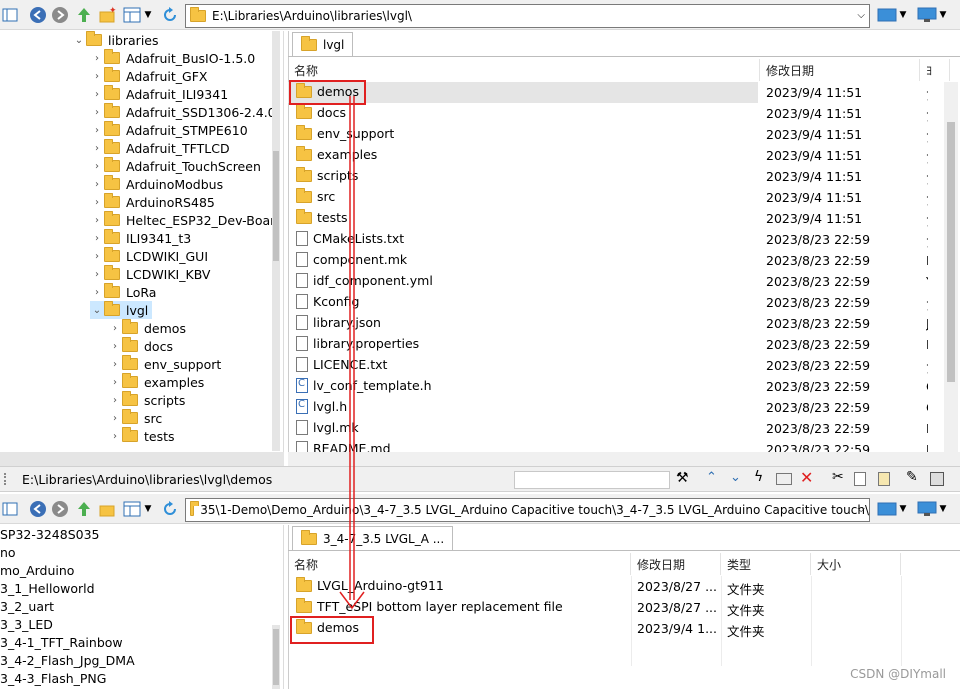 Image resolution: width=960 pixels, height=689 pixels. What do you see at coordinates (121, 310) in the screenshot?
I see `tree-item: ⌄ lvgl` at bounding box center [121, 310].